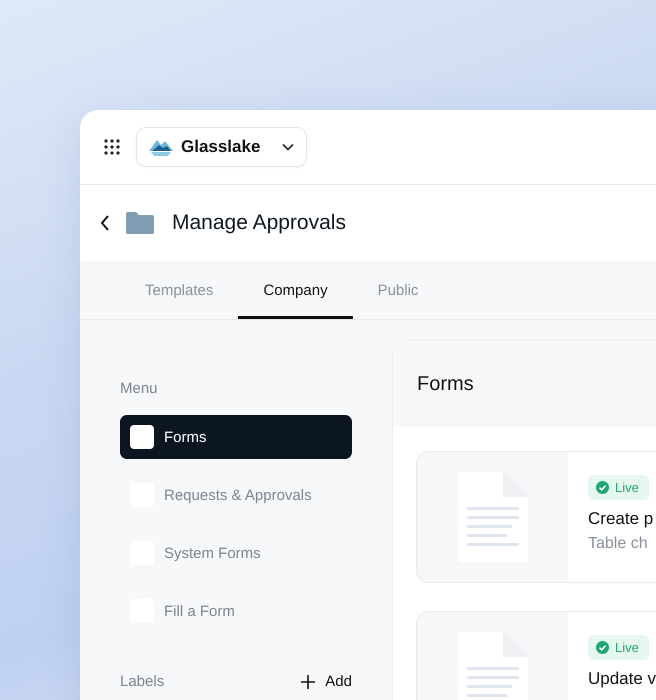 This screenshot has height=700, width=656. What do you see at coordinates (622, 679) in the screenshot?
I see `form-title: Update v` at bounding box center [622, 679].